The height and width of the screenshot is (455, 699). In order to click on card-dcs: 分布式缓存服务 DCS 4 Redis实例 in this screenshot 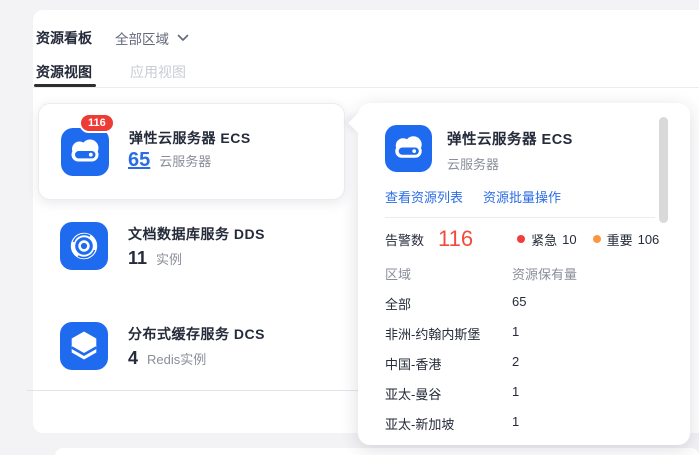, I will do `click(191, 355)`.